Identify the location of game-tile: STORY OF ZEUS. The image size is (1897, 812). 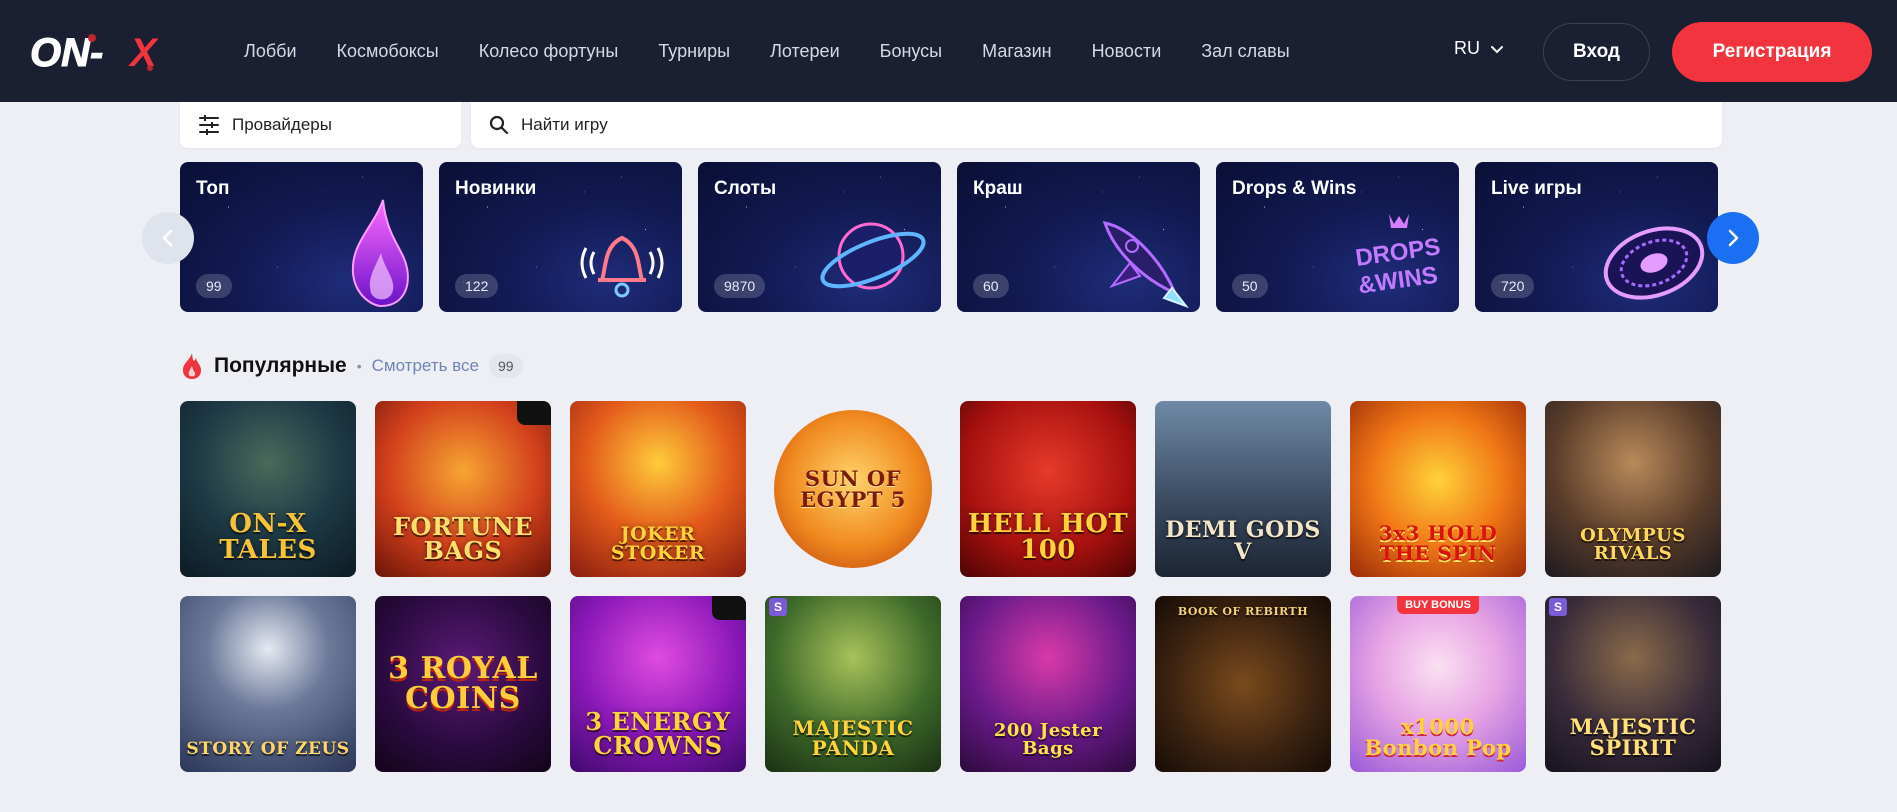
(268, 684).